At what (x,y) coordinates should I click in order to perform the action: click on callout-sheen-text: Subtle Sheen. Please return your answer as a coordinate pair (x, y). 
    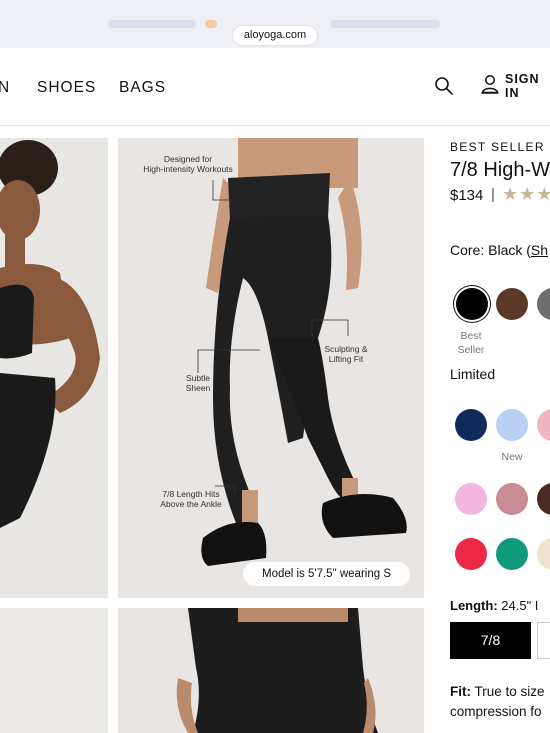
    Looking at the image, I should click on (198, 383).